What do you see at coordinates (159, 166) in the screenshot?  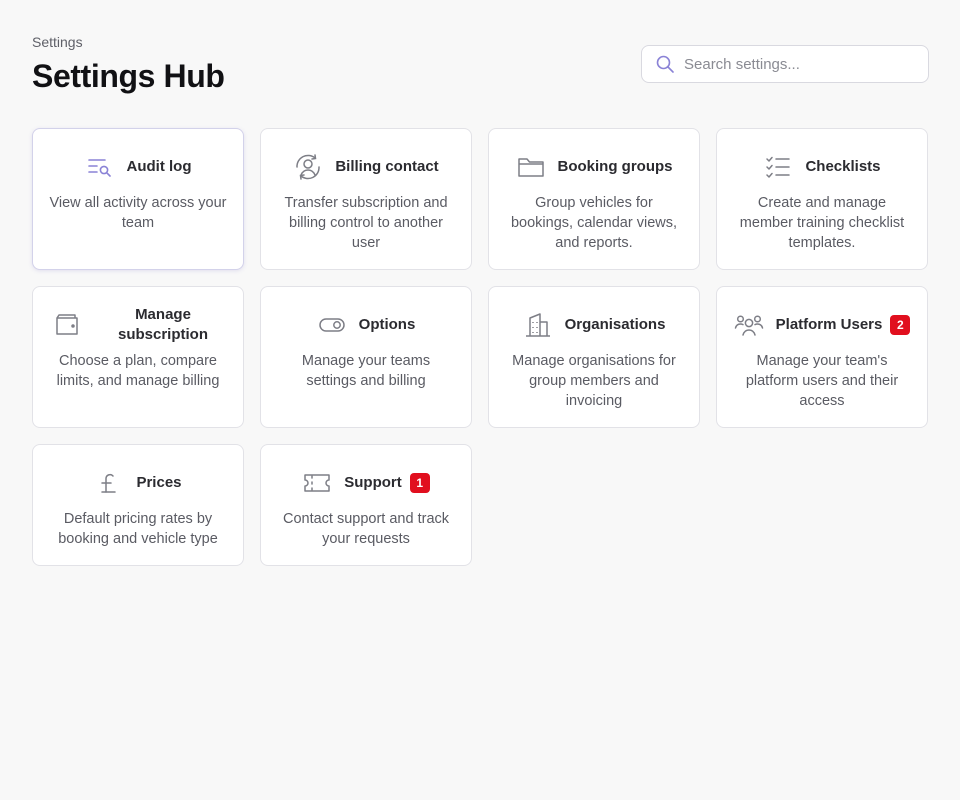 I see `card-title: Audit log` at bounding box center [159, 166].